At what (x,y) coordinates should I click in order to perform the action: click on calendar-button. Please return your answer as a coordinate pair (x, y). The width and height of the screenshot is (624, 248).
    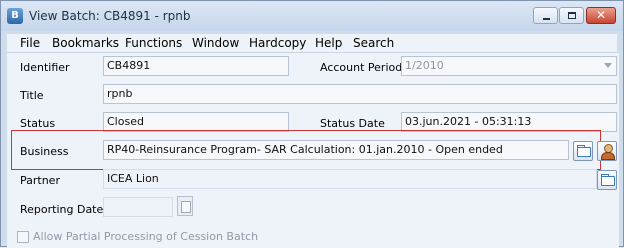
    Looking at the image, I should click on (185, 206).